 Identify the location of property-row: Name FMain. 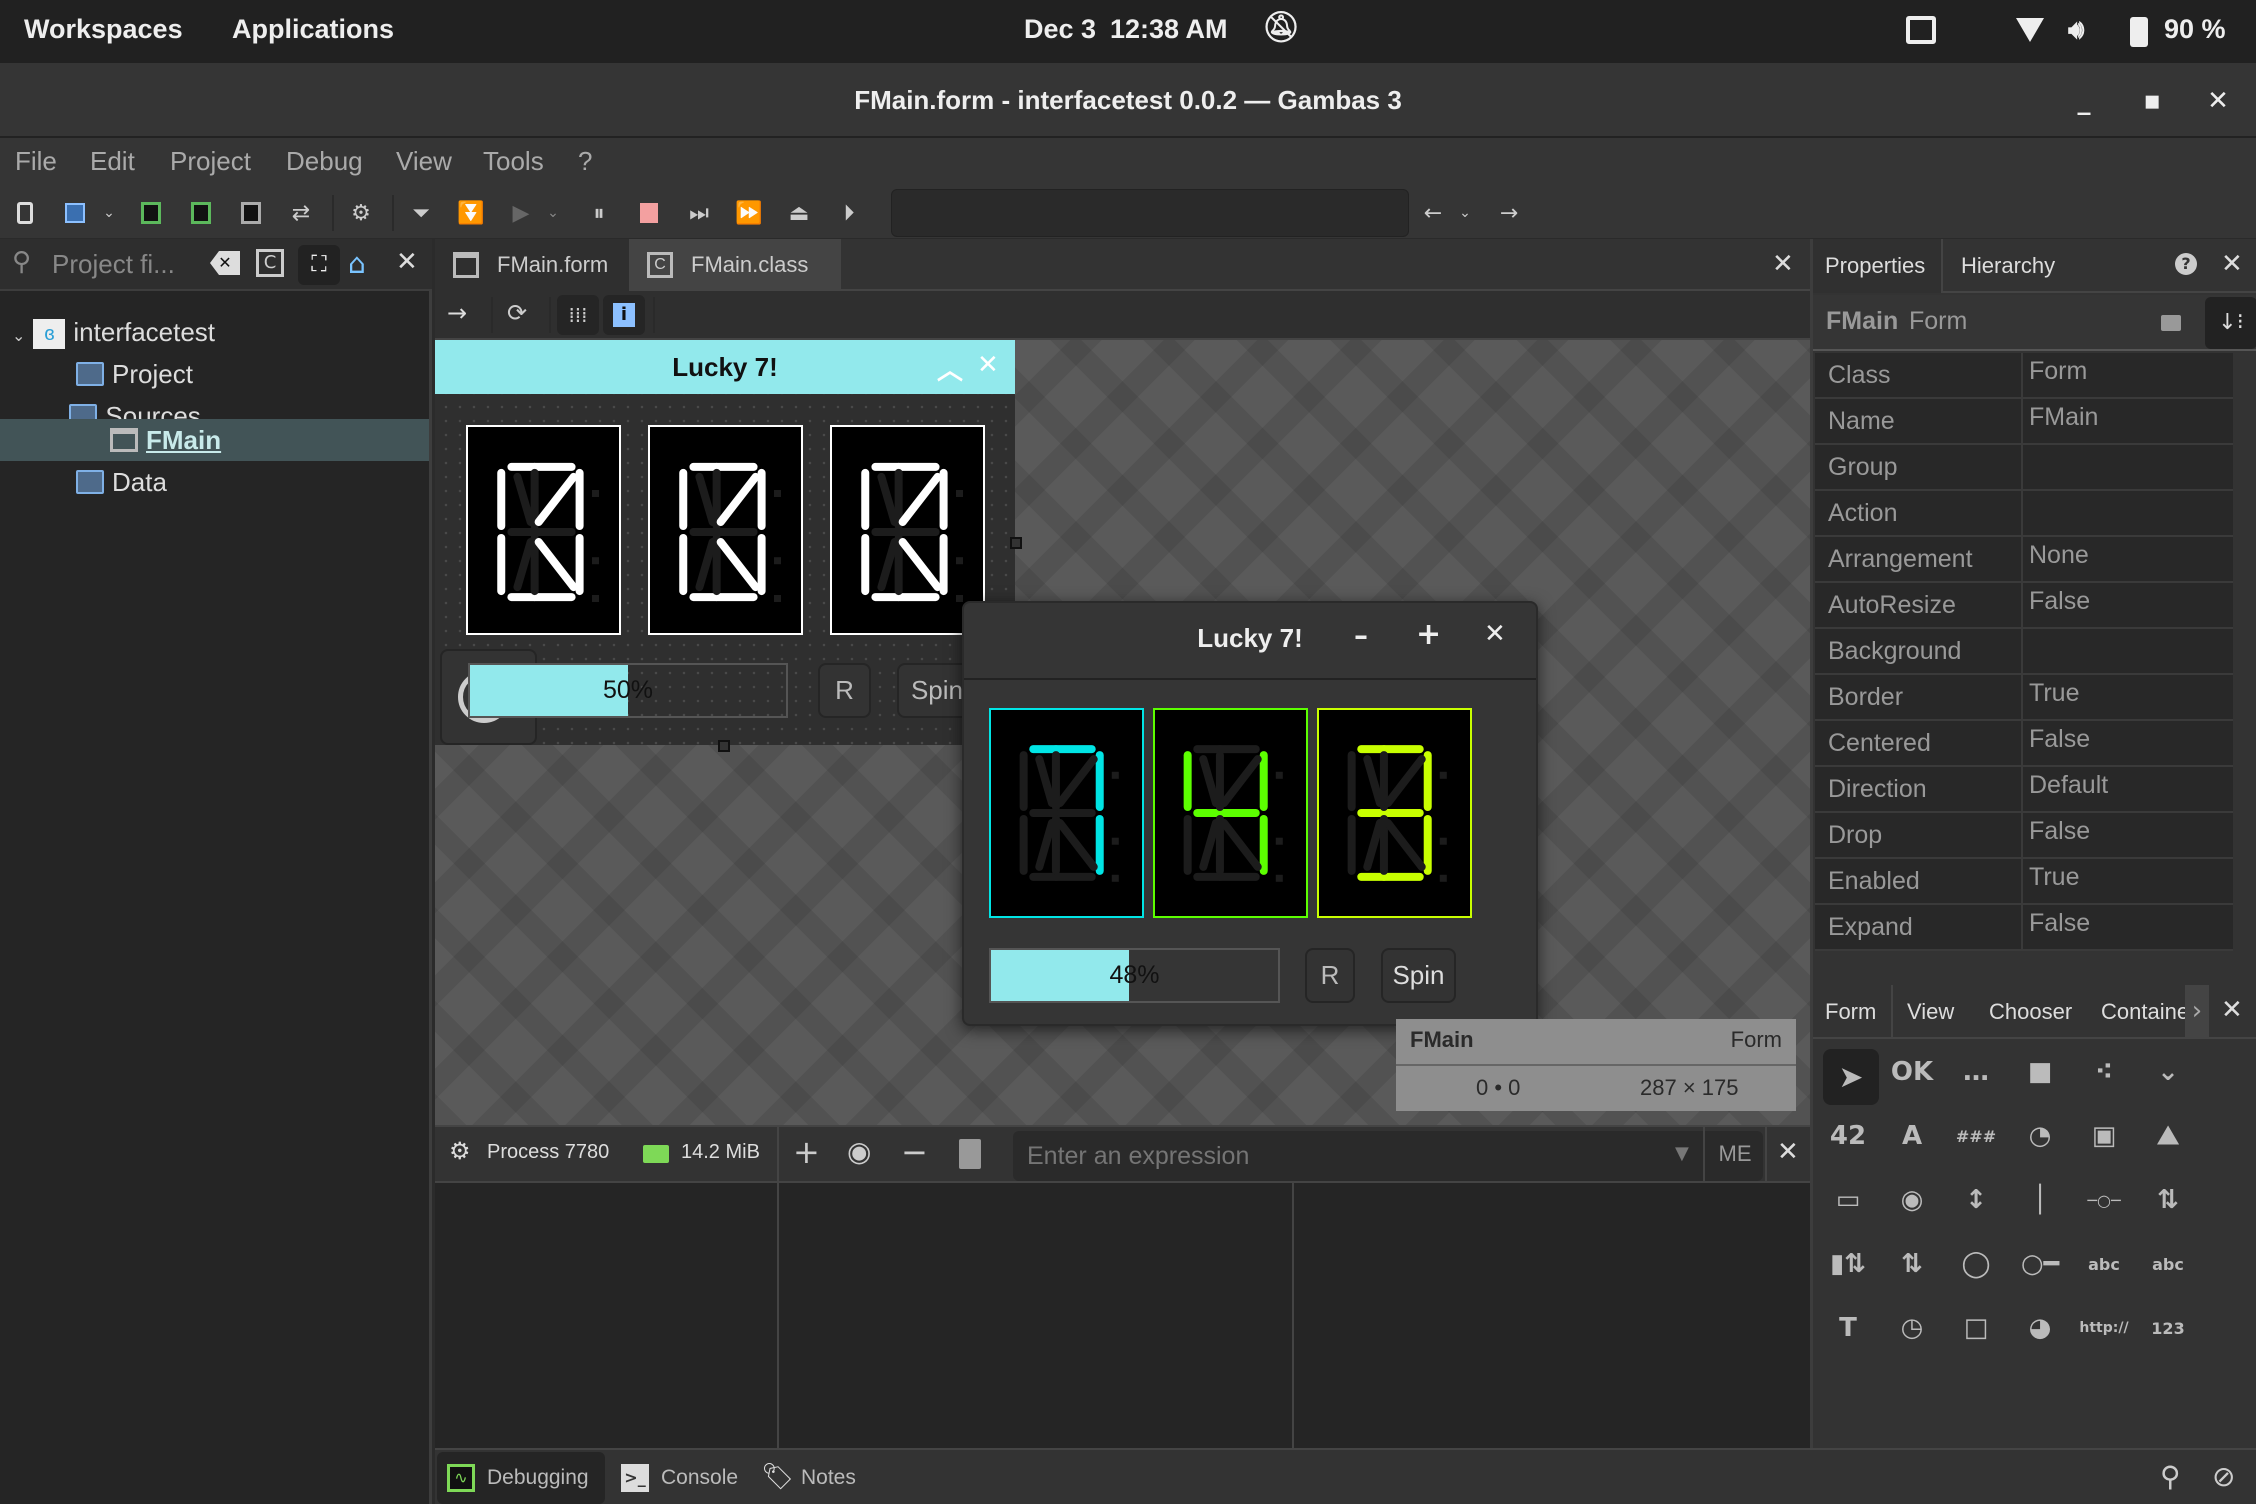
(2024, 422).